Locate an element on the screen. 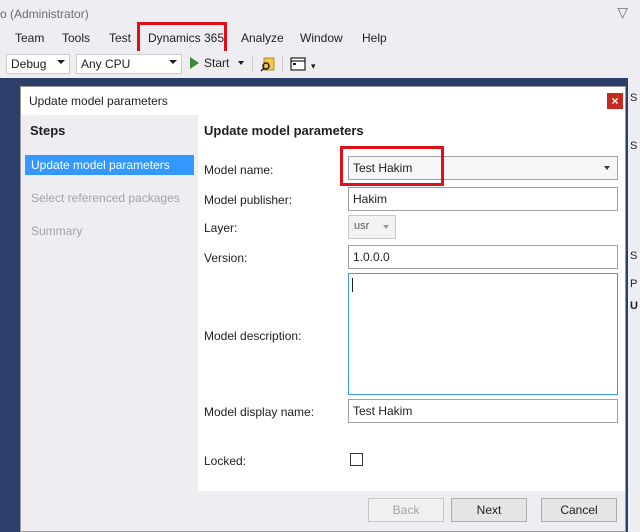  close-icon: × is located at coordinates (615, 101).